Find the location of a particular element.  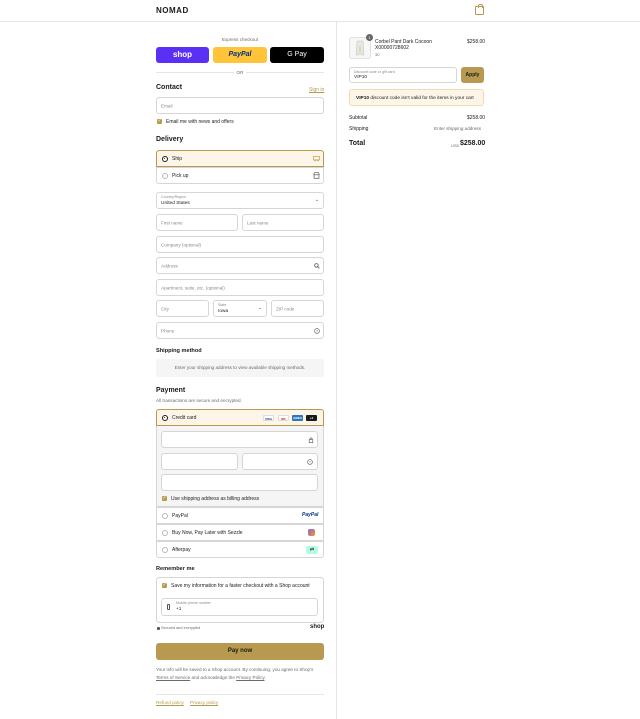

country-value: United States is located at coordinates (175, 203).